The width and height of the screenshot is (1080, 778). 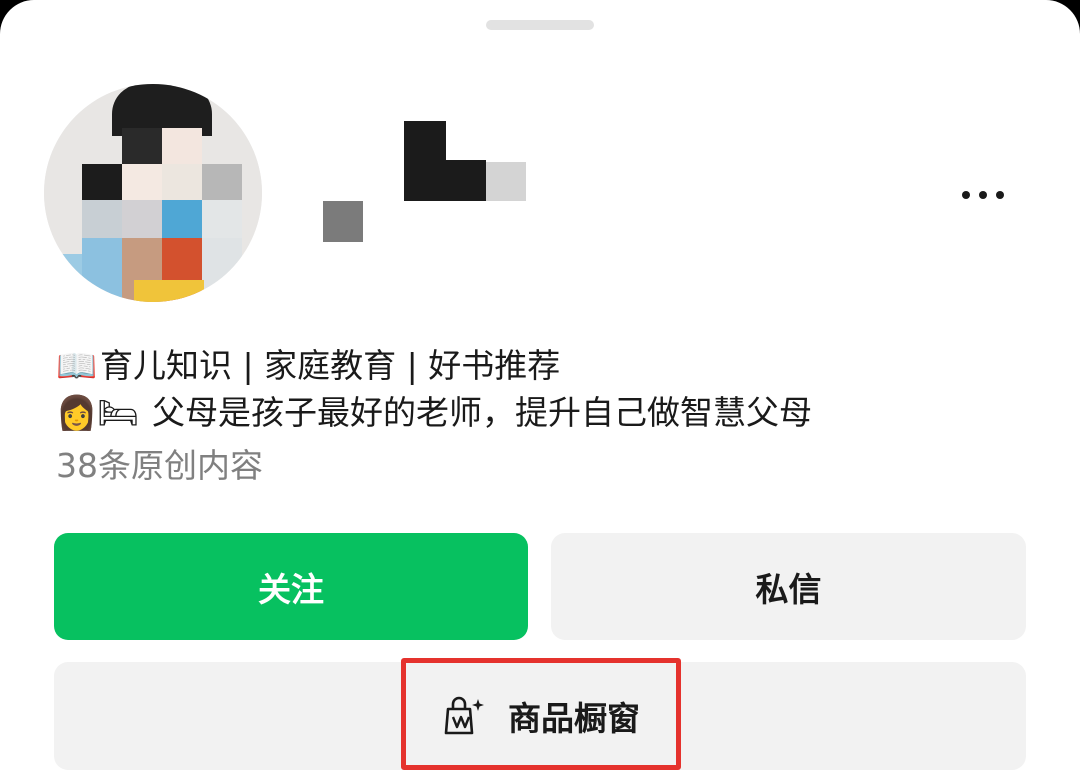 What do you see at coordinates (291, 586) in the screenshot?
I see `follow-button: 关注` at bounding box center [291, 586].